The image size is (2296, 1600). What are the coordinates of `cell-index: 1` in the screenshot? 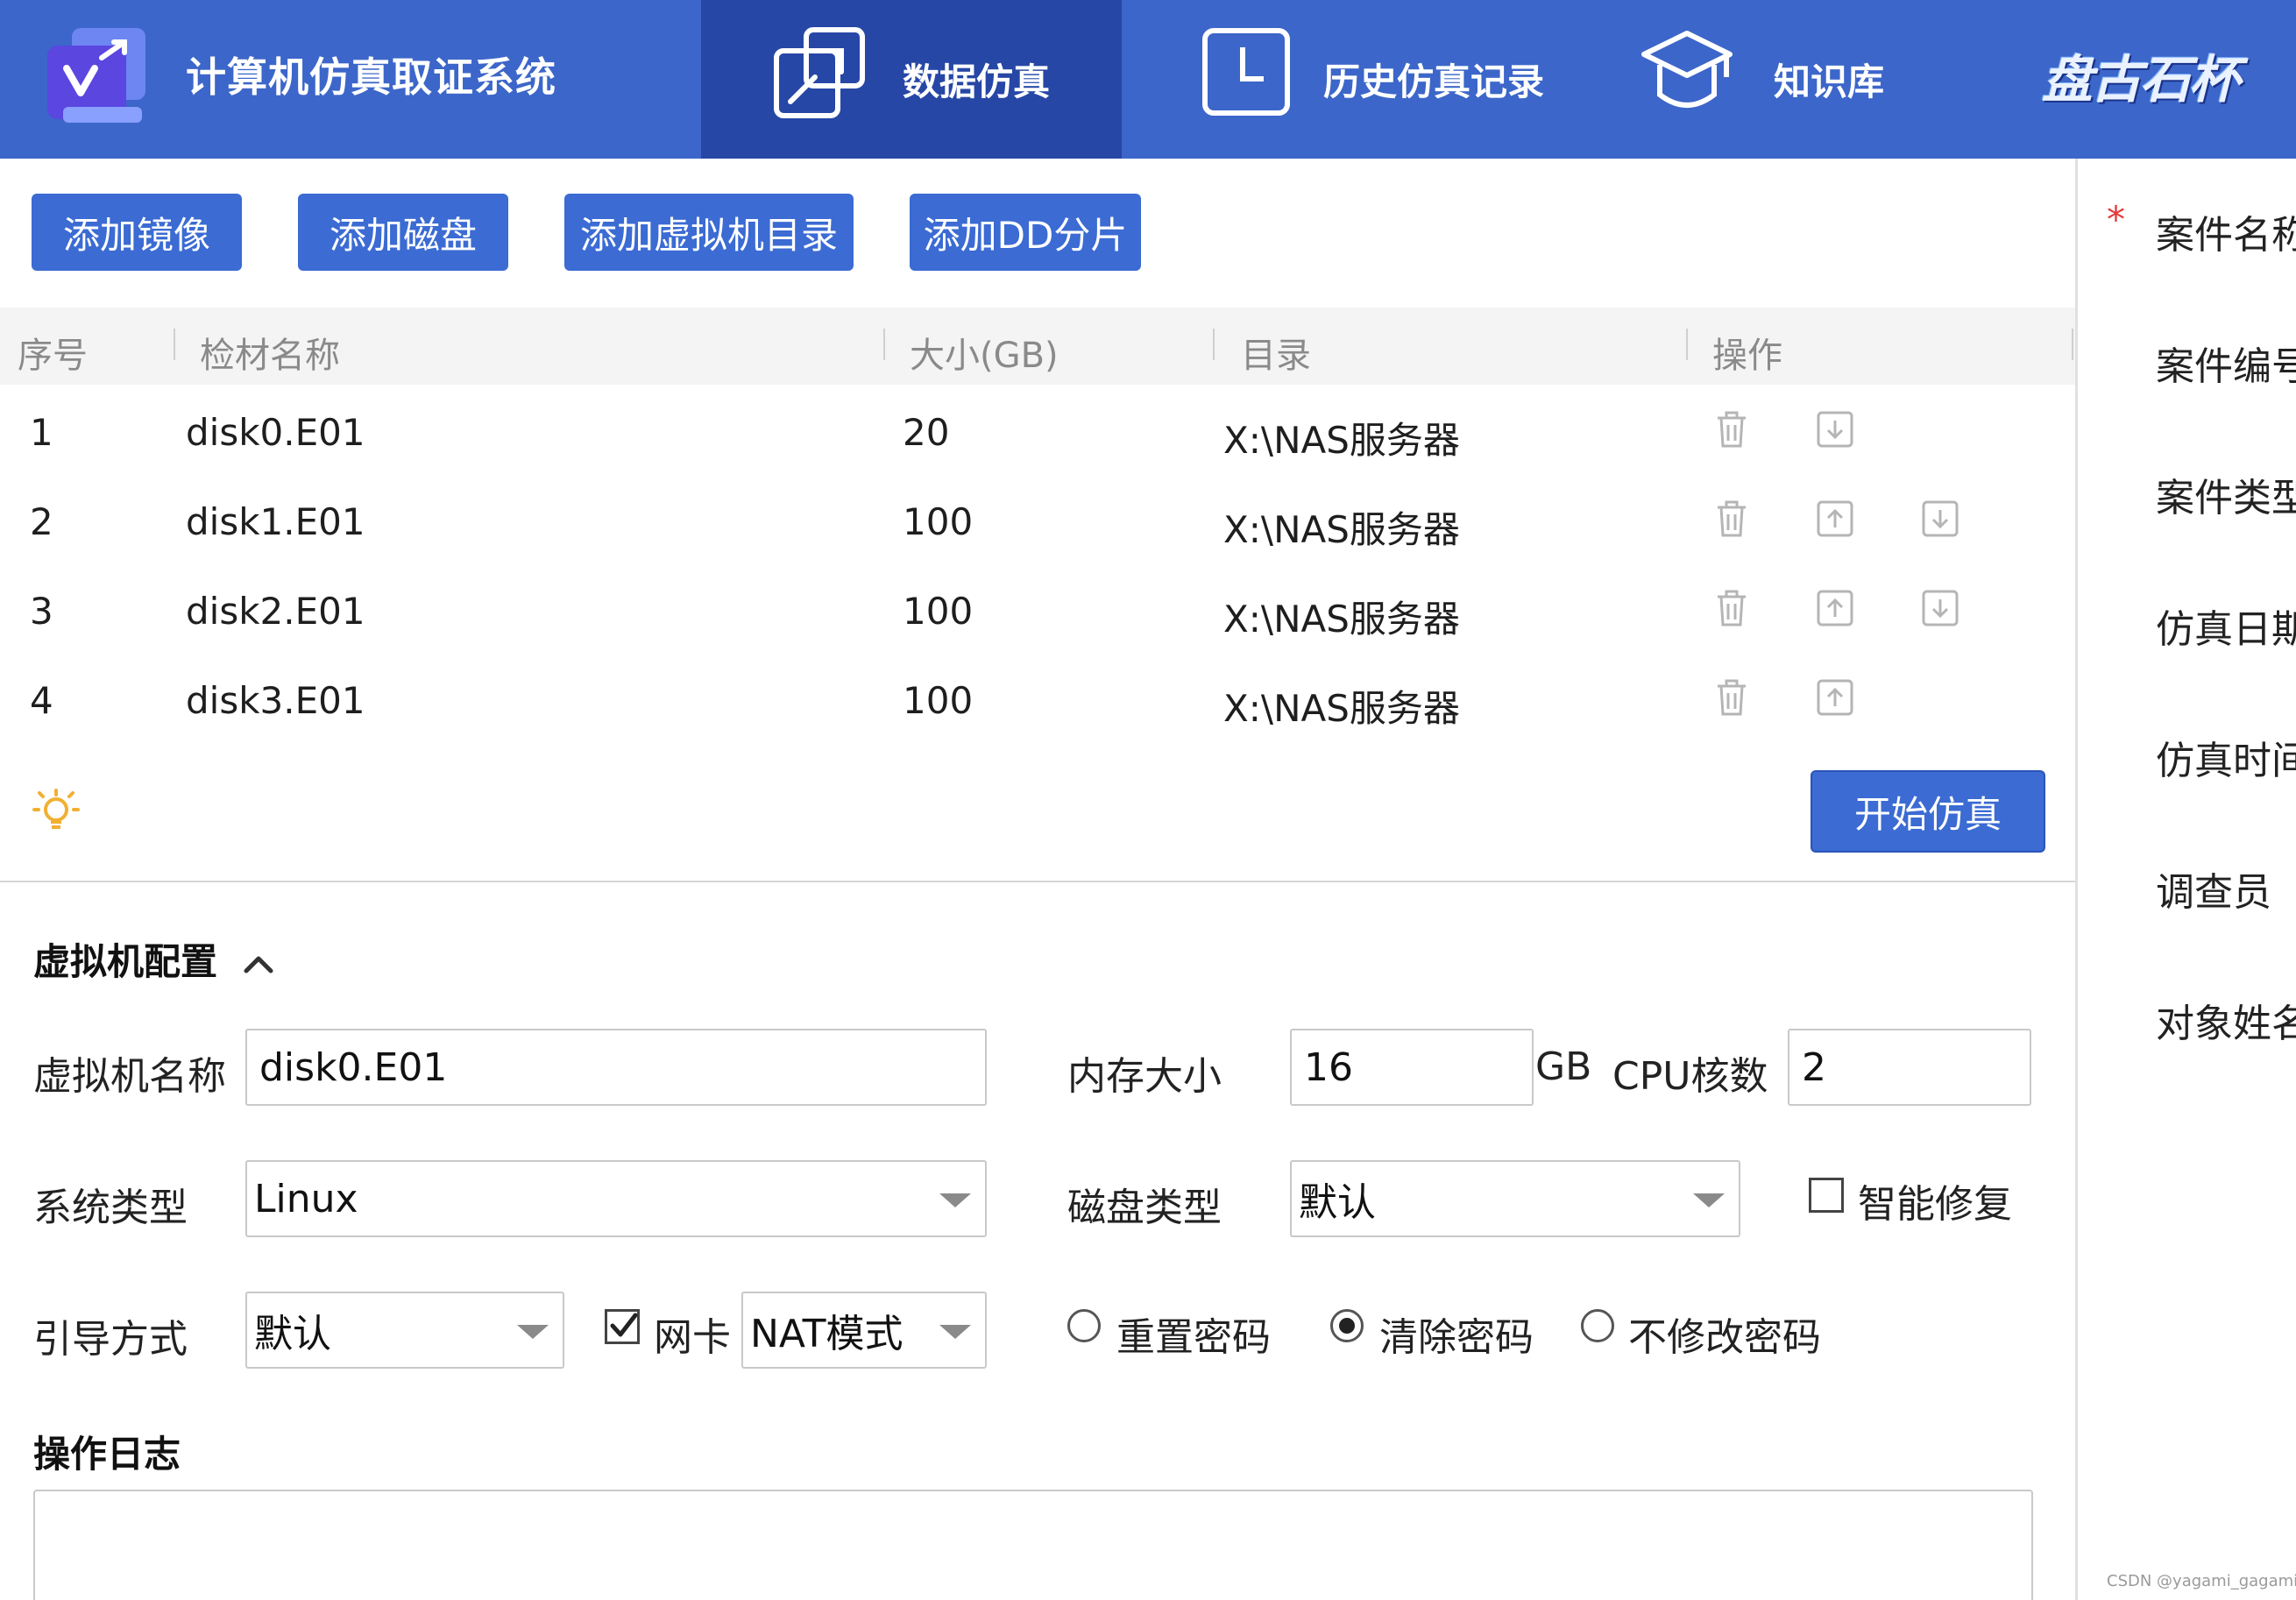 It's located at (41, 432).